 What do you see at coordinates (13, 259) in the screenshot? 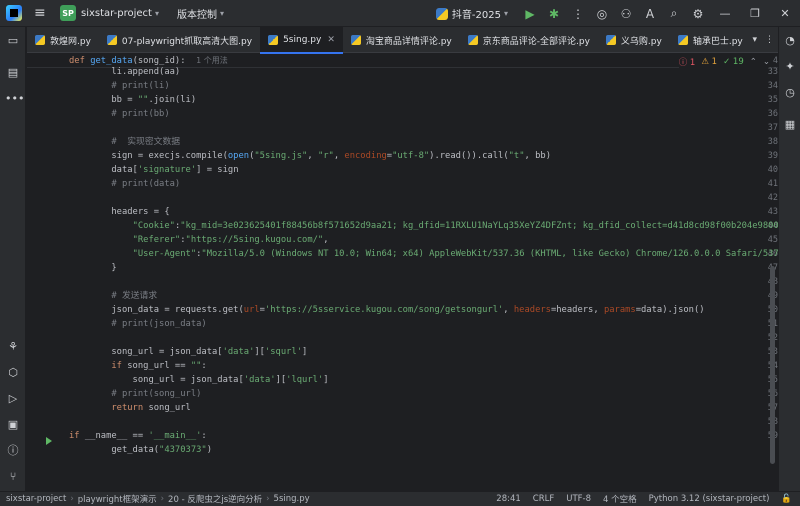
I see `left-tool-strip: ▭ ▤ ••• ⚘ ⬡ ▷ ▣ ⓘ ⑂` at bounding box center [13, 259].